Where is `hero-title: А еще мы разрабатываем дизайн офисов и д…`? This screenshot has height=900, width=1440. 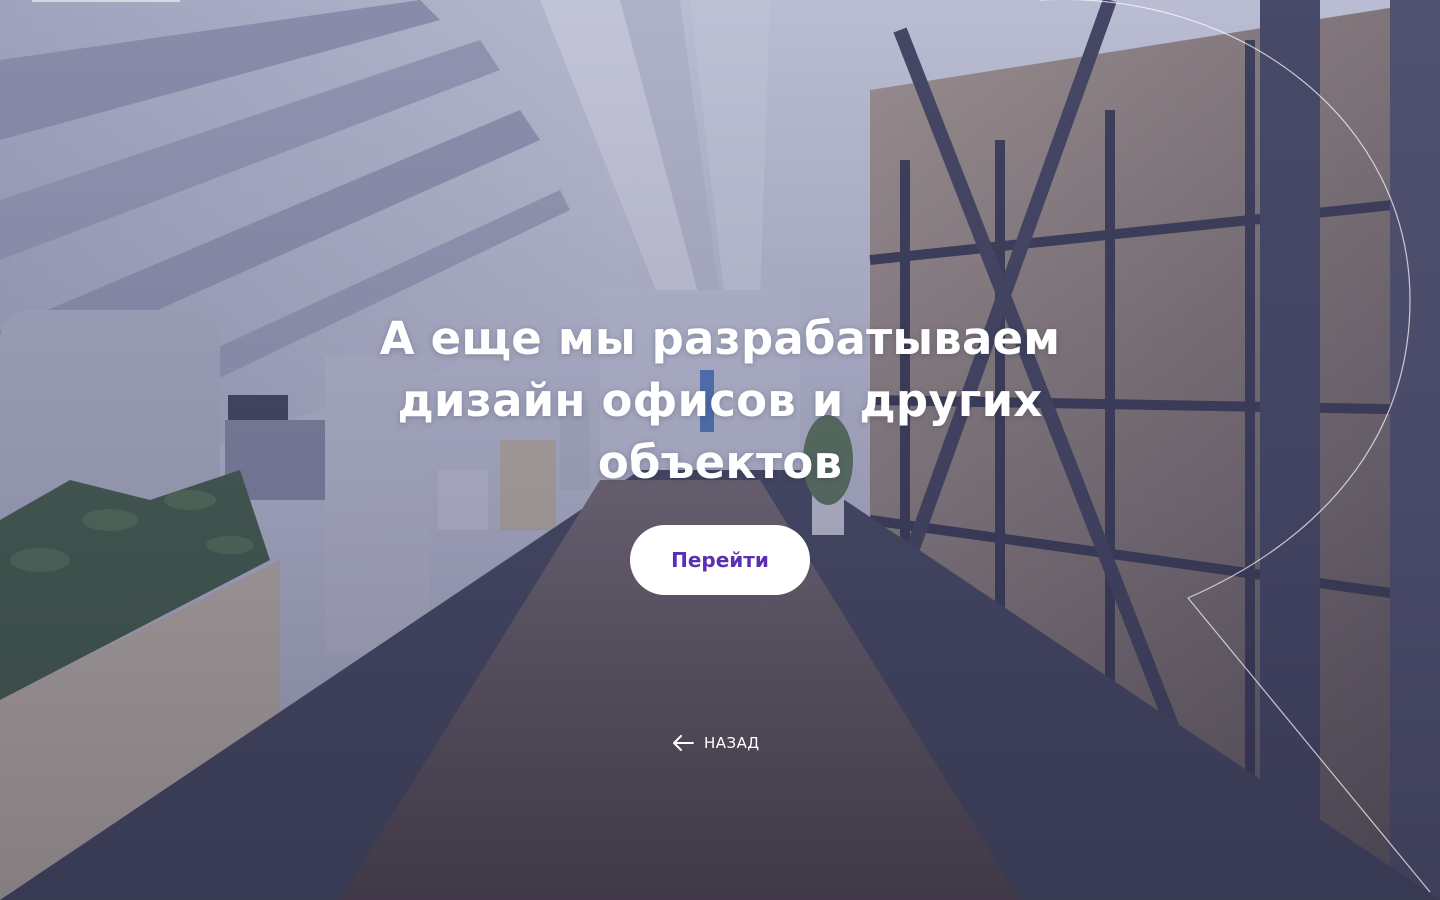 hero-title: А еще мы разрабатываем дизайн офисов и д… is located at coordinates (720, 401).